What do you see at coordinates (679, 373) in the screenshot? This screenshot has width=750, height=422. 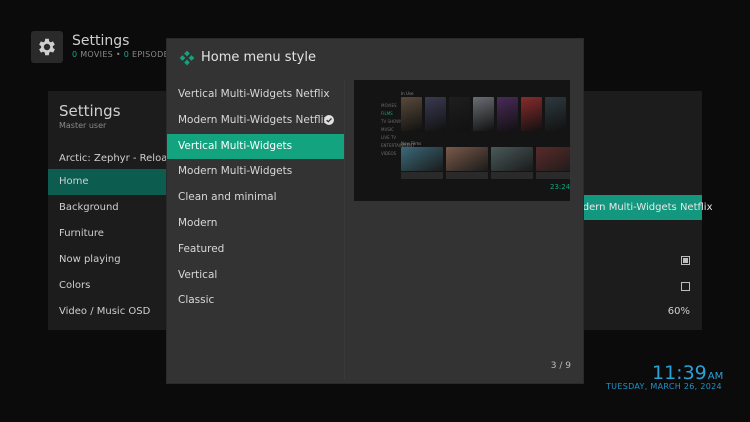 I see `clock-time: 11:39` at bounding box center [679, 373].